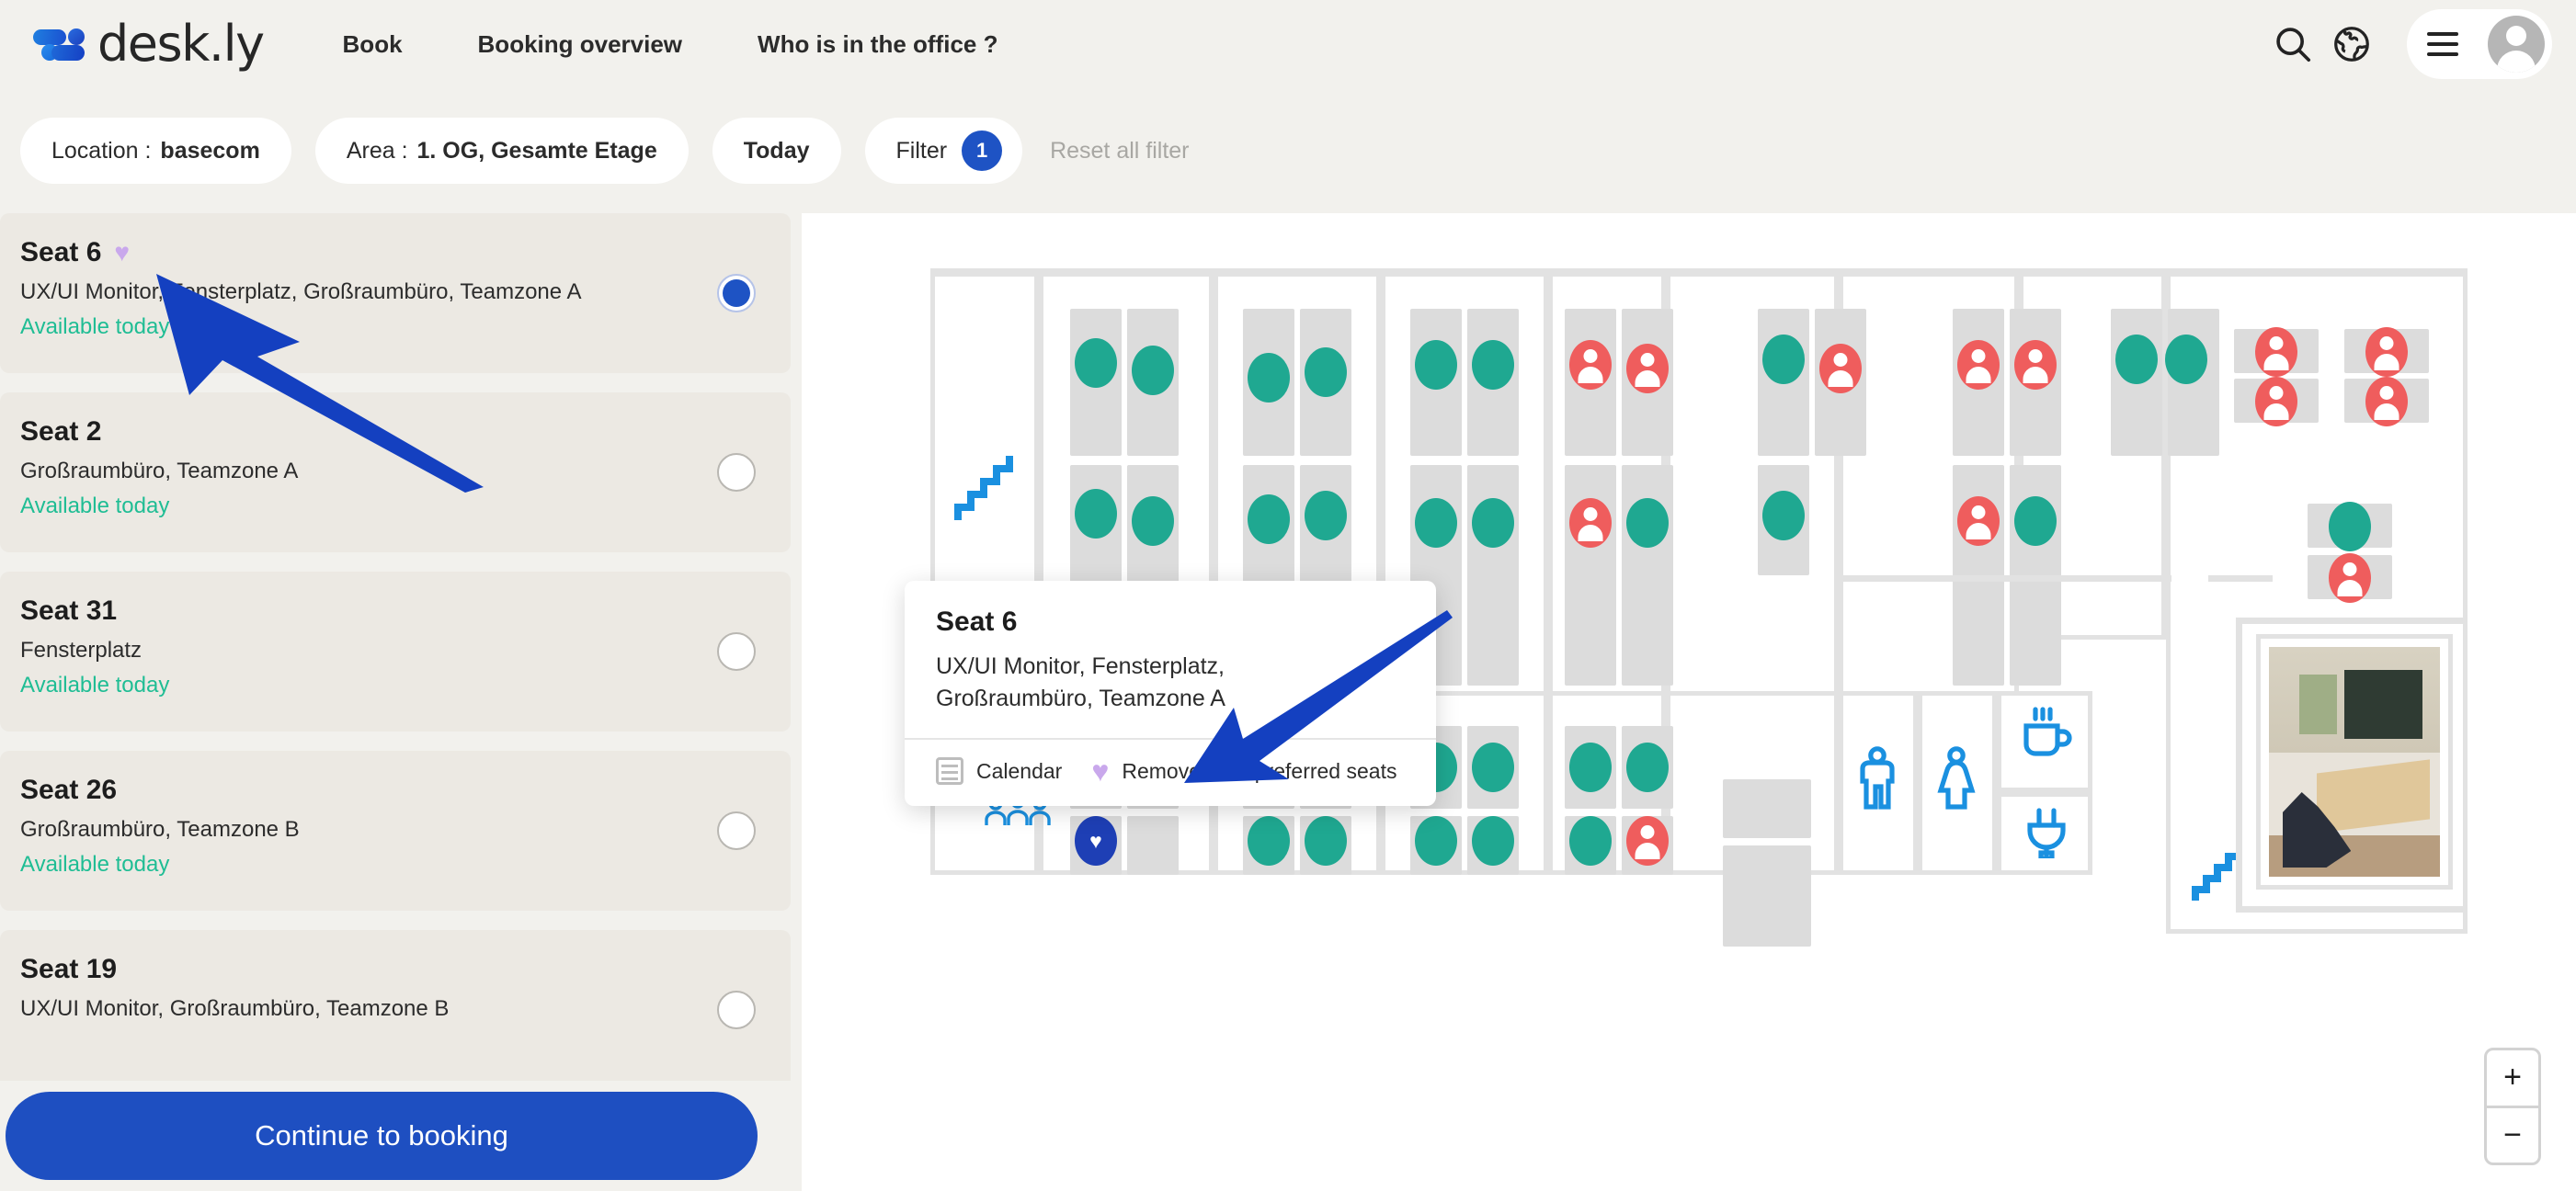  I want to click on remove-from-preferred-seats-label: Remove from preferred seats, so click(1259, 771).